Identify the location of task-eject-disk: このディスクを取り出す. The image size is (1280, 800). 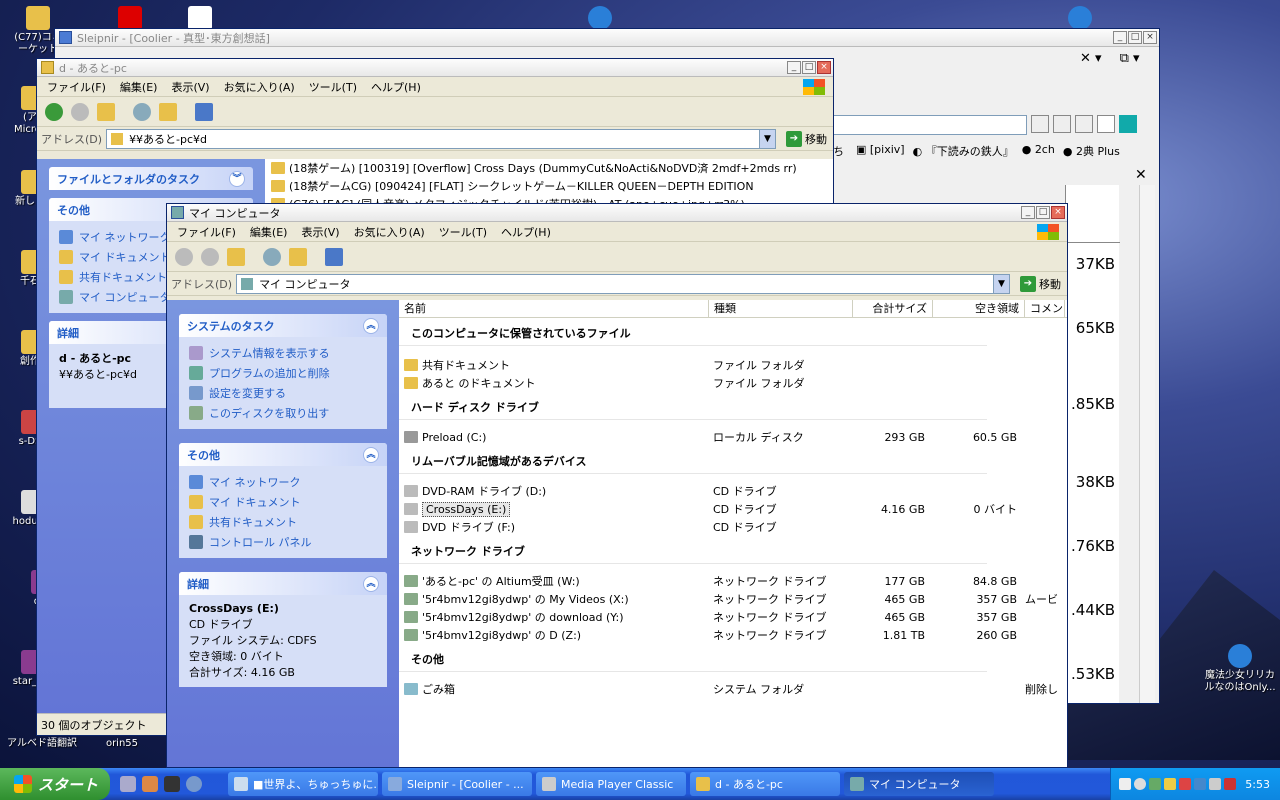
(283, 413).